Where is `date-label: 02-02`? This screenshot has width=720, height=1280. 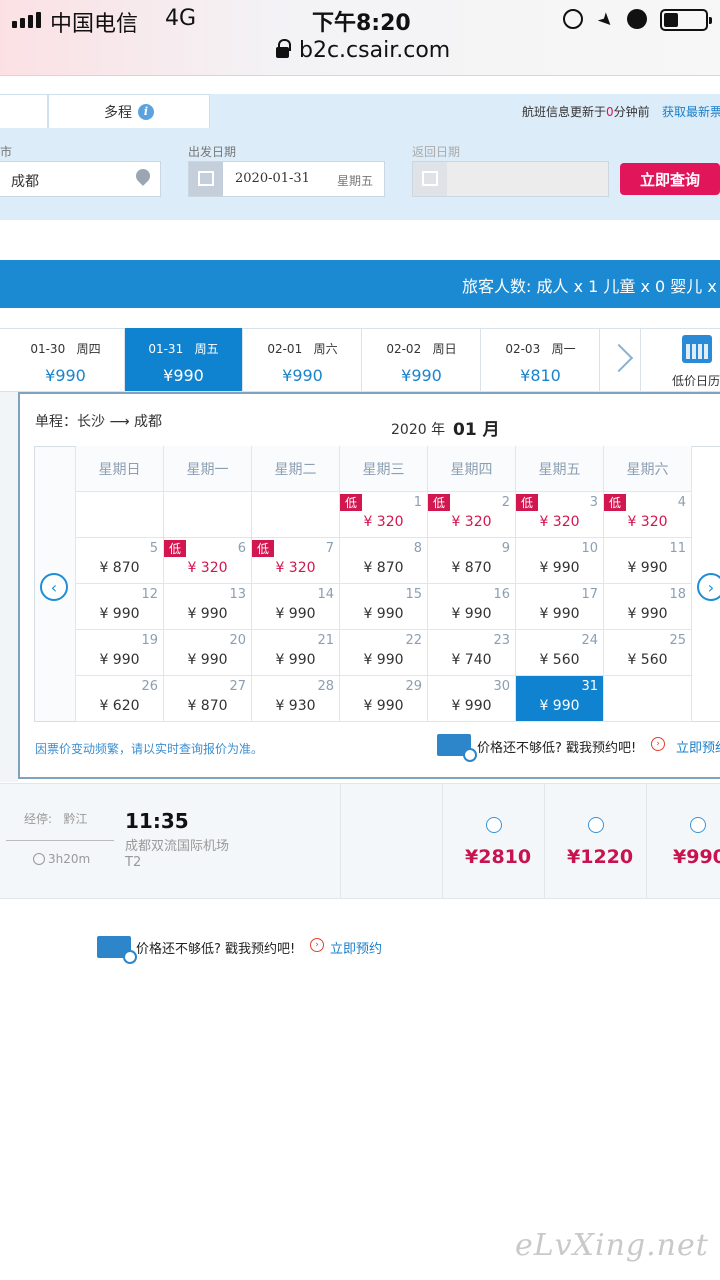
date-label: 02-02 is located at coordinates (404, 349).